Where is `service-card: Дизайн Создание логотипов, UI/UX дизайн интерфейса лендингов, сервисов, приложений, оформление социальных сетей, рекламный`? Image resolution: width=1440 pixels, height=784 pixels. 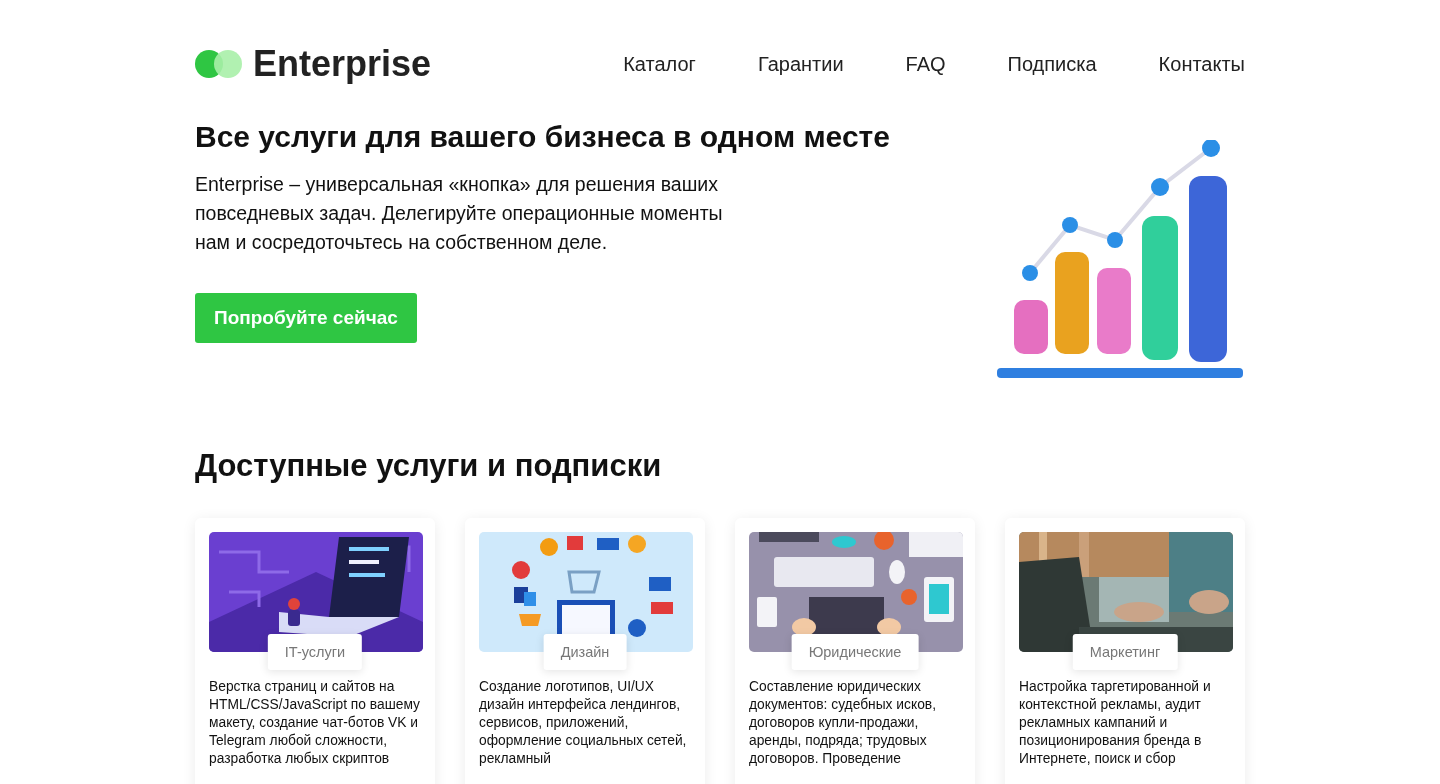
service-card: Дизайн Создание логотипов, UI/UX дизайн интерфейса лендингов, сервисов, приложений, оформление социальных сетей, рекламный is located at coordinates (585, 651).